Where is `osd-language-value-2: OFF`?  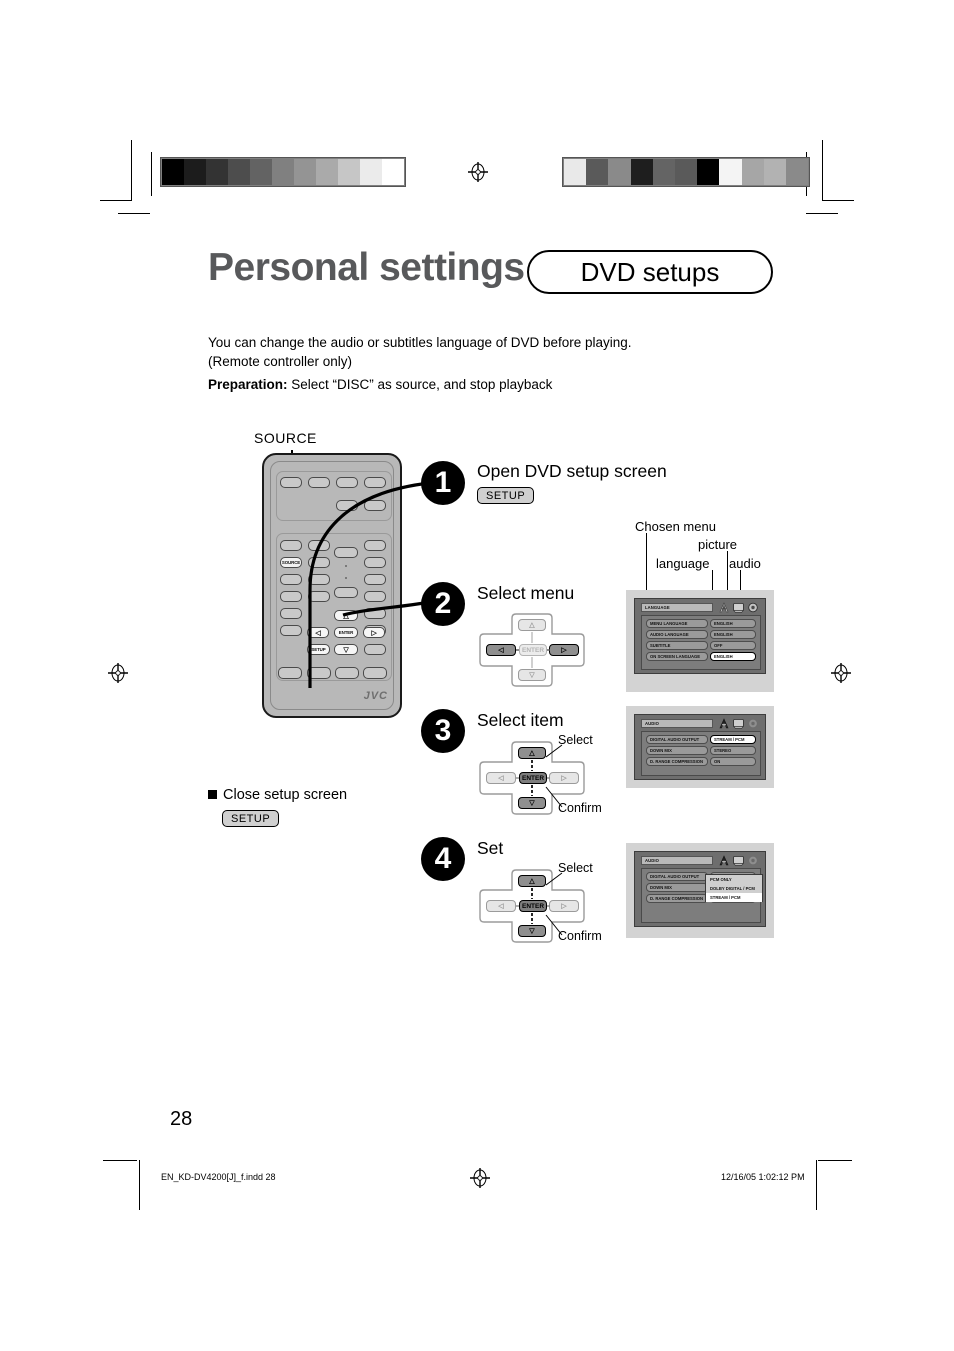
osd-language-value-2: OFF is located at coordinates (733, 645).